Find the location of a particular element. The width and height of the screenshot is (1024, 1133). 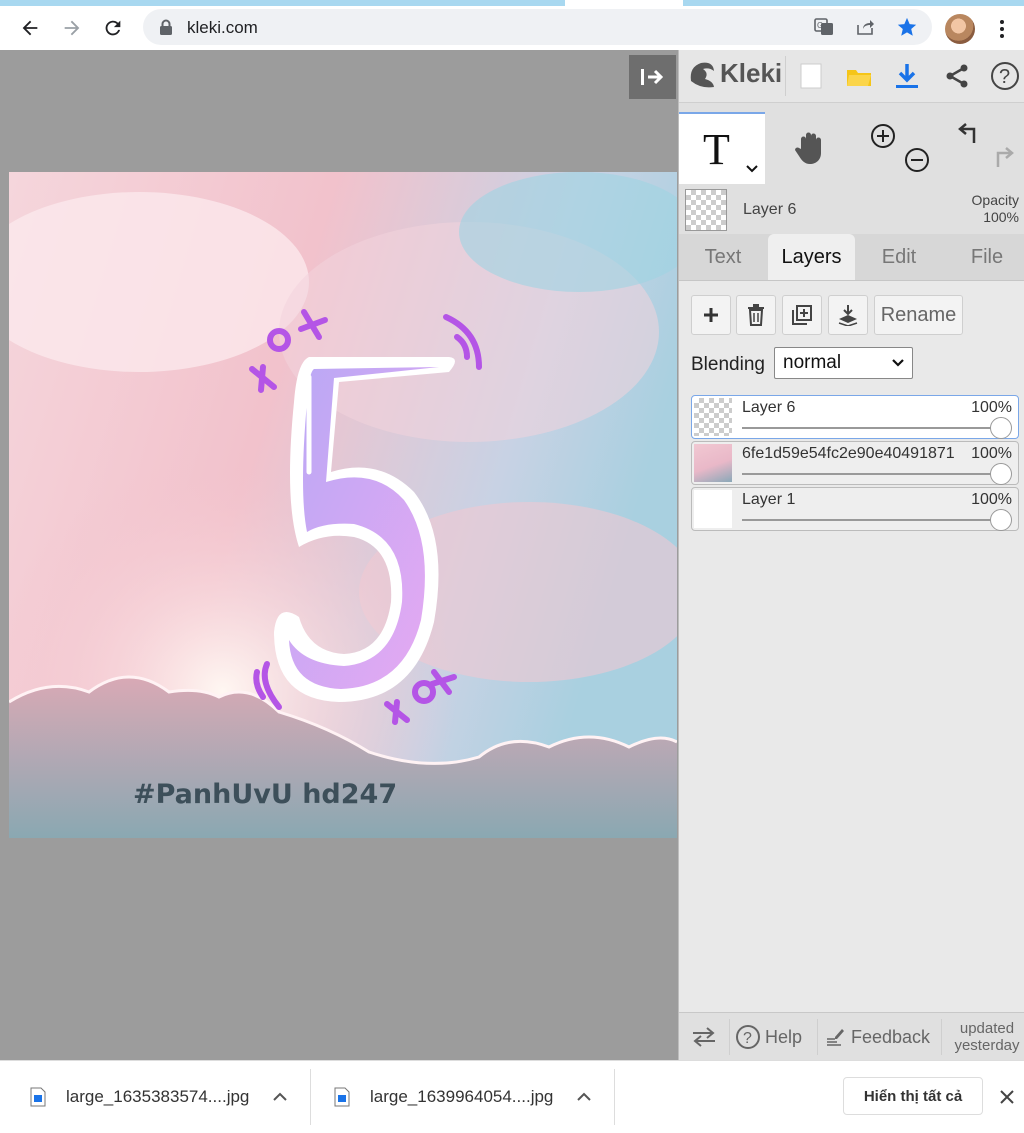

show-all-downloads-button: Hiển thị tất cả is located at coordinates (913, 1096).